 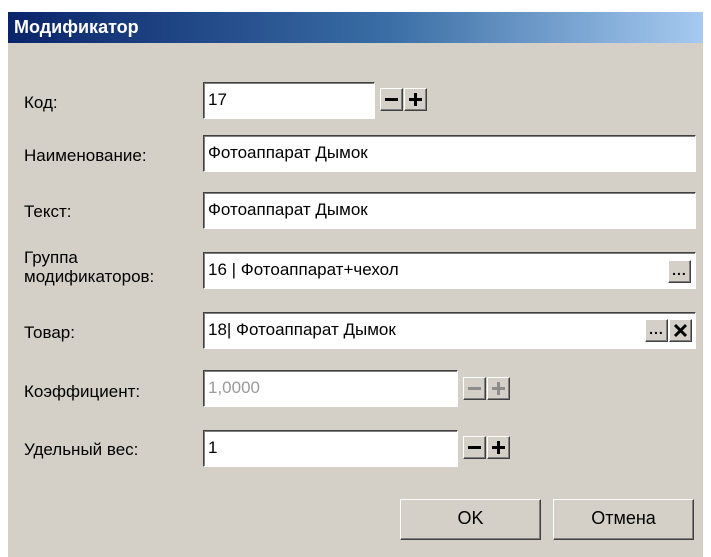 What do you see at coordinates (449, 330) in the screenshot?
I see `product-input: 18| Фотоаппарат Дымок` at bounding box center [449, 330].